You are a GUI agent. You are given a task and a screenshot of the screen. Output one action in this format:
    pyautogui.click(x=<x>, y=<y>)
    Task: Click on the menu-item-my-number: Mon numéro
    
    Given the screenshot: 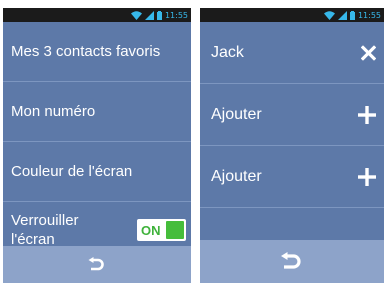 What is the action you would take?
    pyautogui.click(x=97, y=112)
    